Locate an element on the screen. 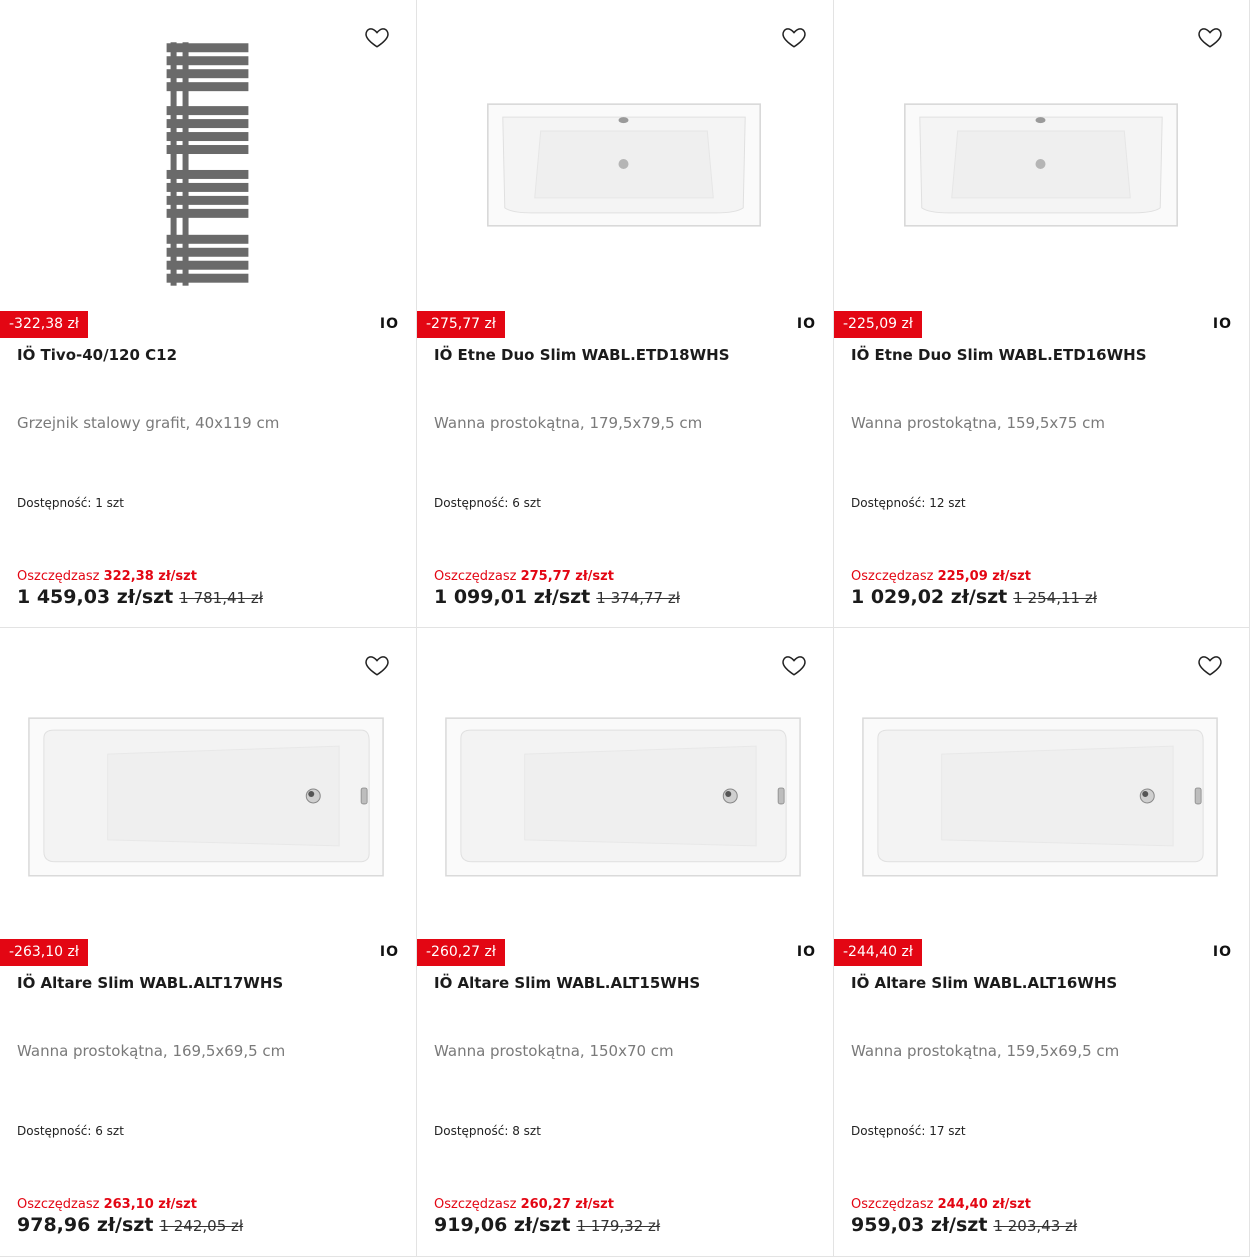 This screenshot has width=1250, height=1257. savings-amount: 225,09 zł/szt is located at coordinates (984, 576).